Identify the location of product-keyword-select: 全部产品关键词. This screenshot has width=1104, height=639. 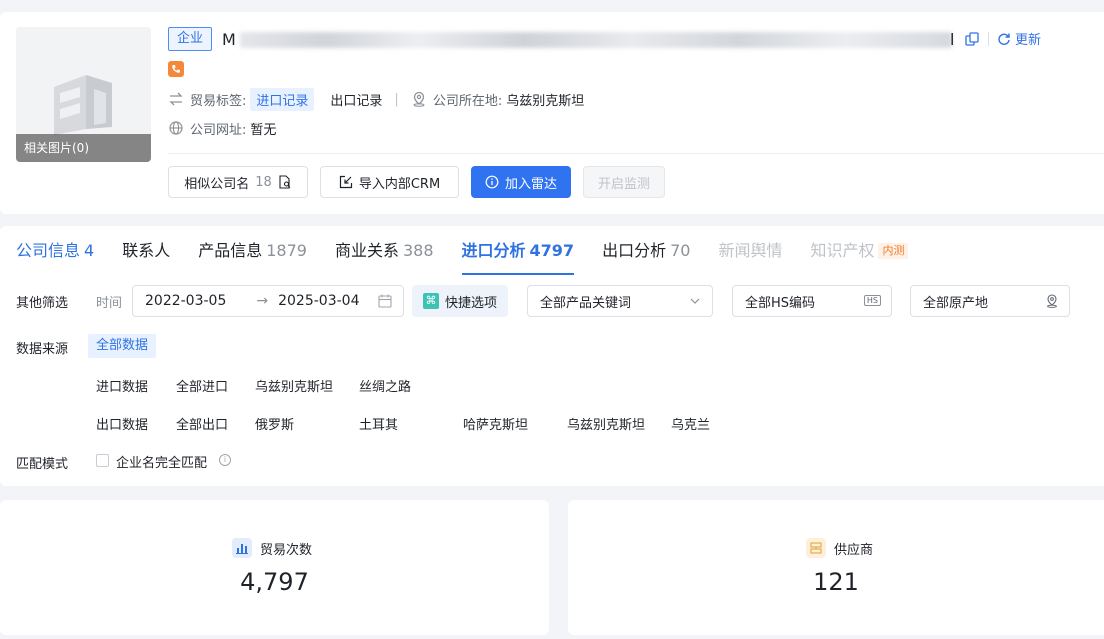
(620, 301).